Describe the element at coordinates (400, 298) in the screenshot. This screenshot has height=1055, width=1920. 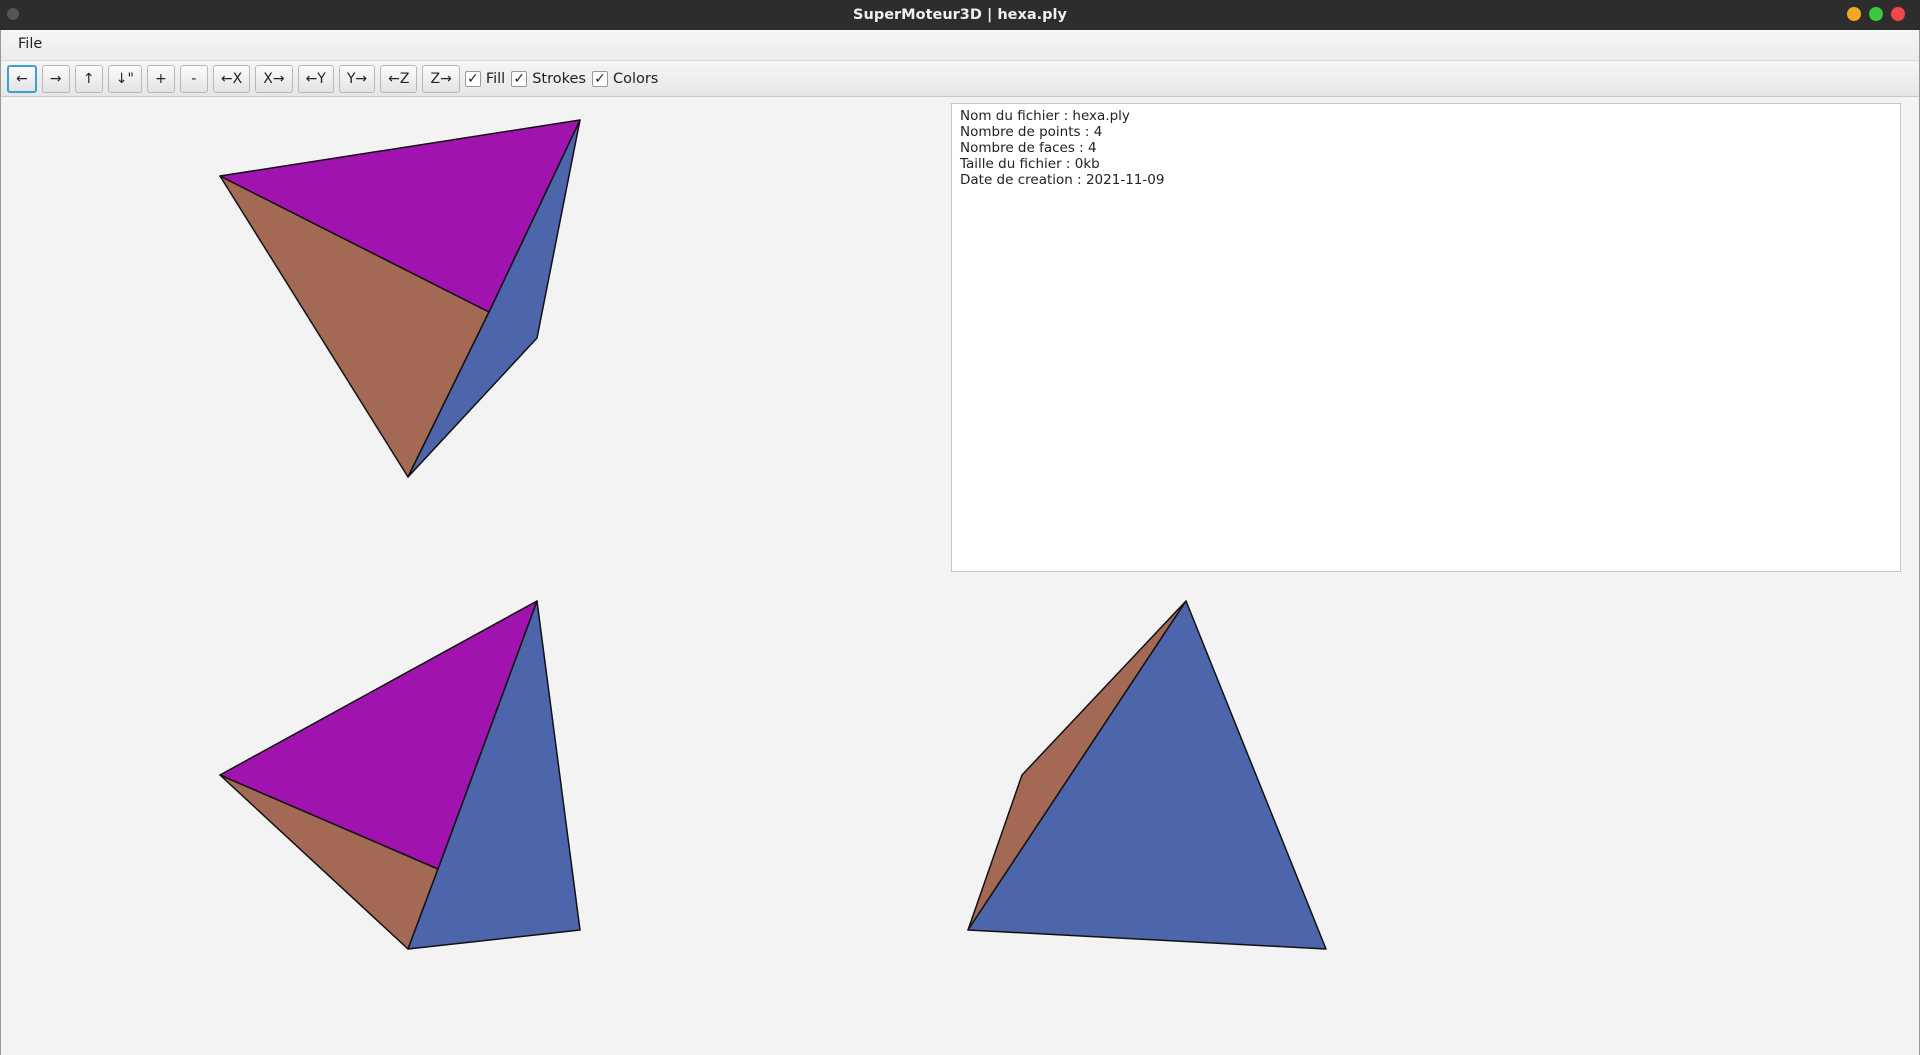
I see `tetrahedron-view-top-left` at that location.